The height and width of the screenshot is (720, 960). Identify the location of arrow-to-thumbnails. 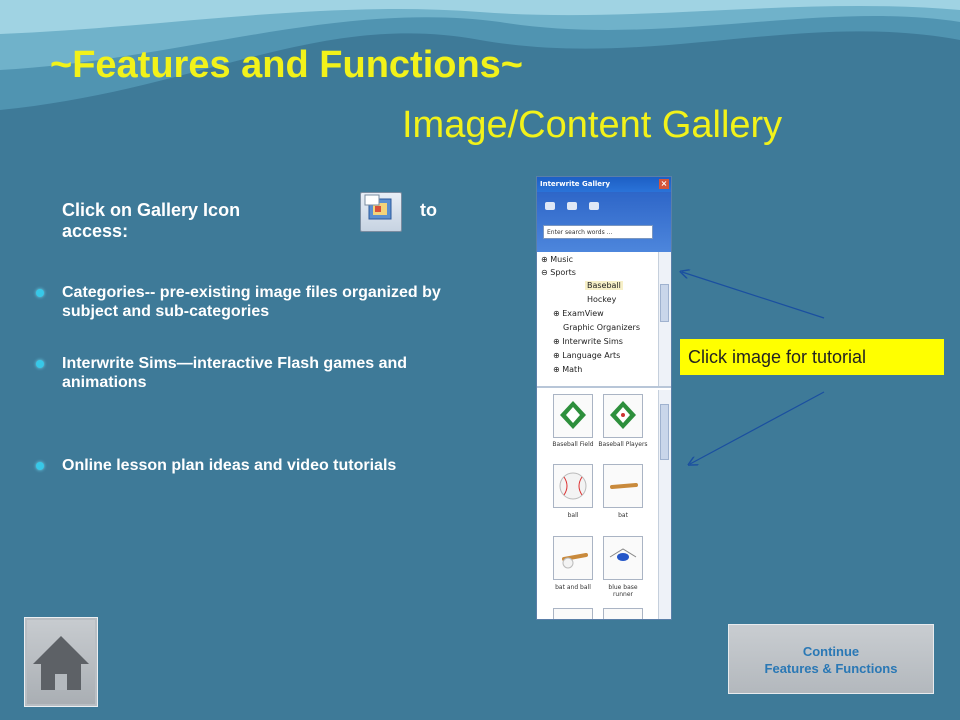
(757, 427).